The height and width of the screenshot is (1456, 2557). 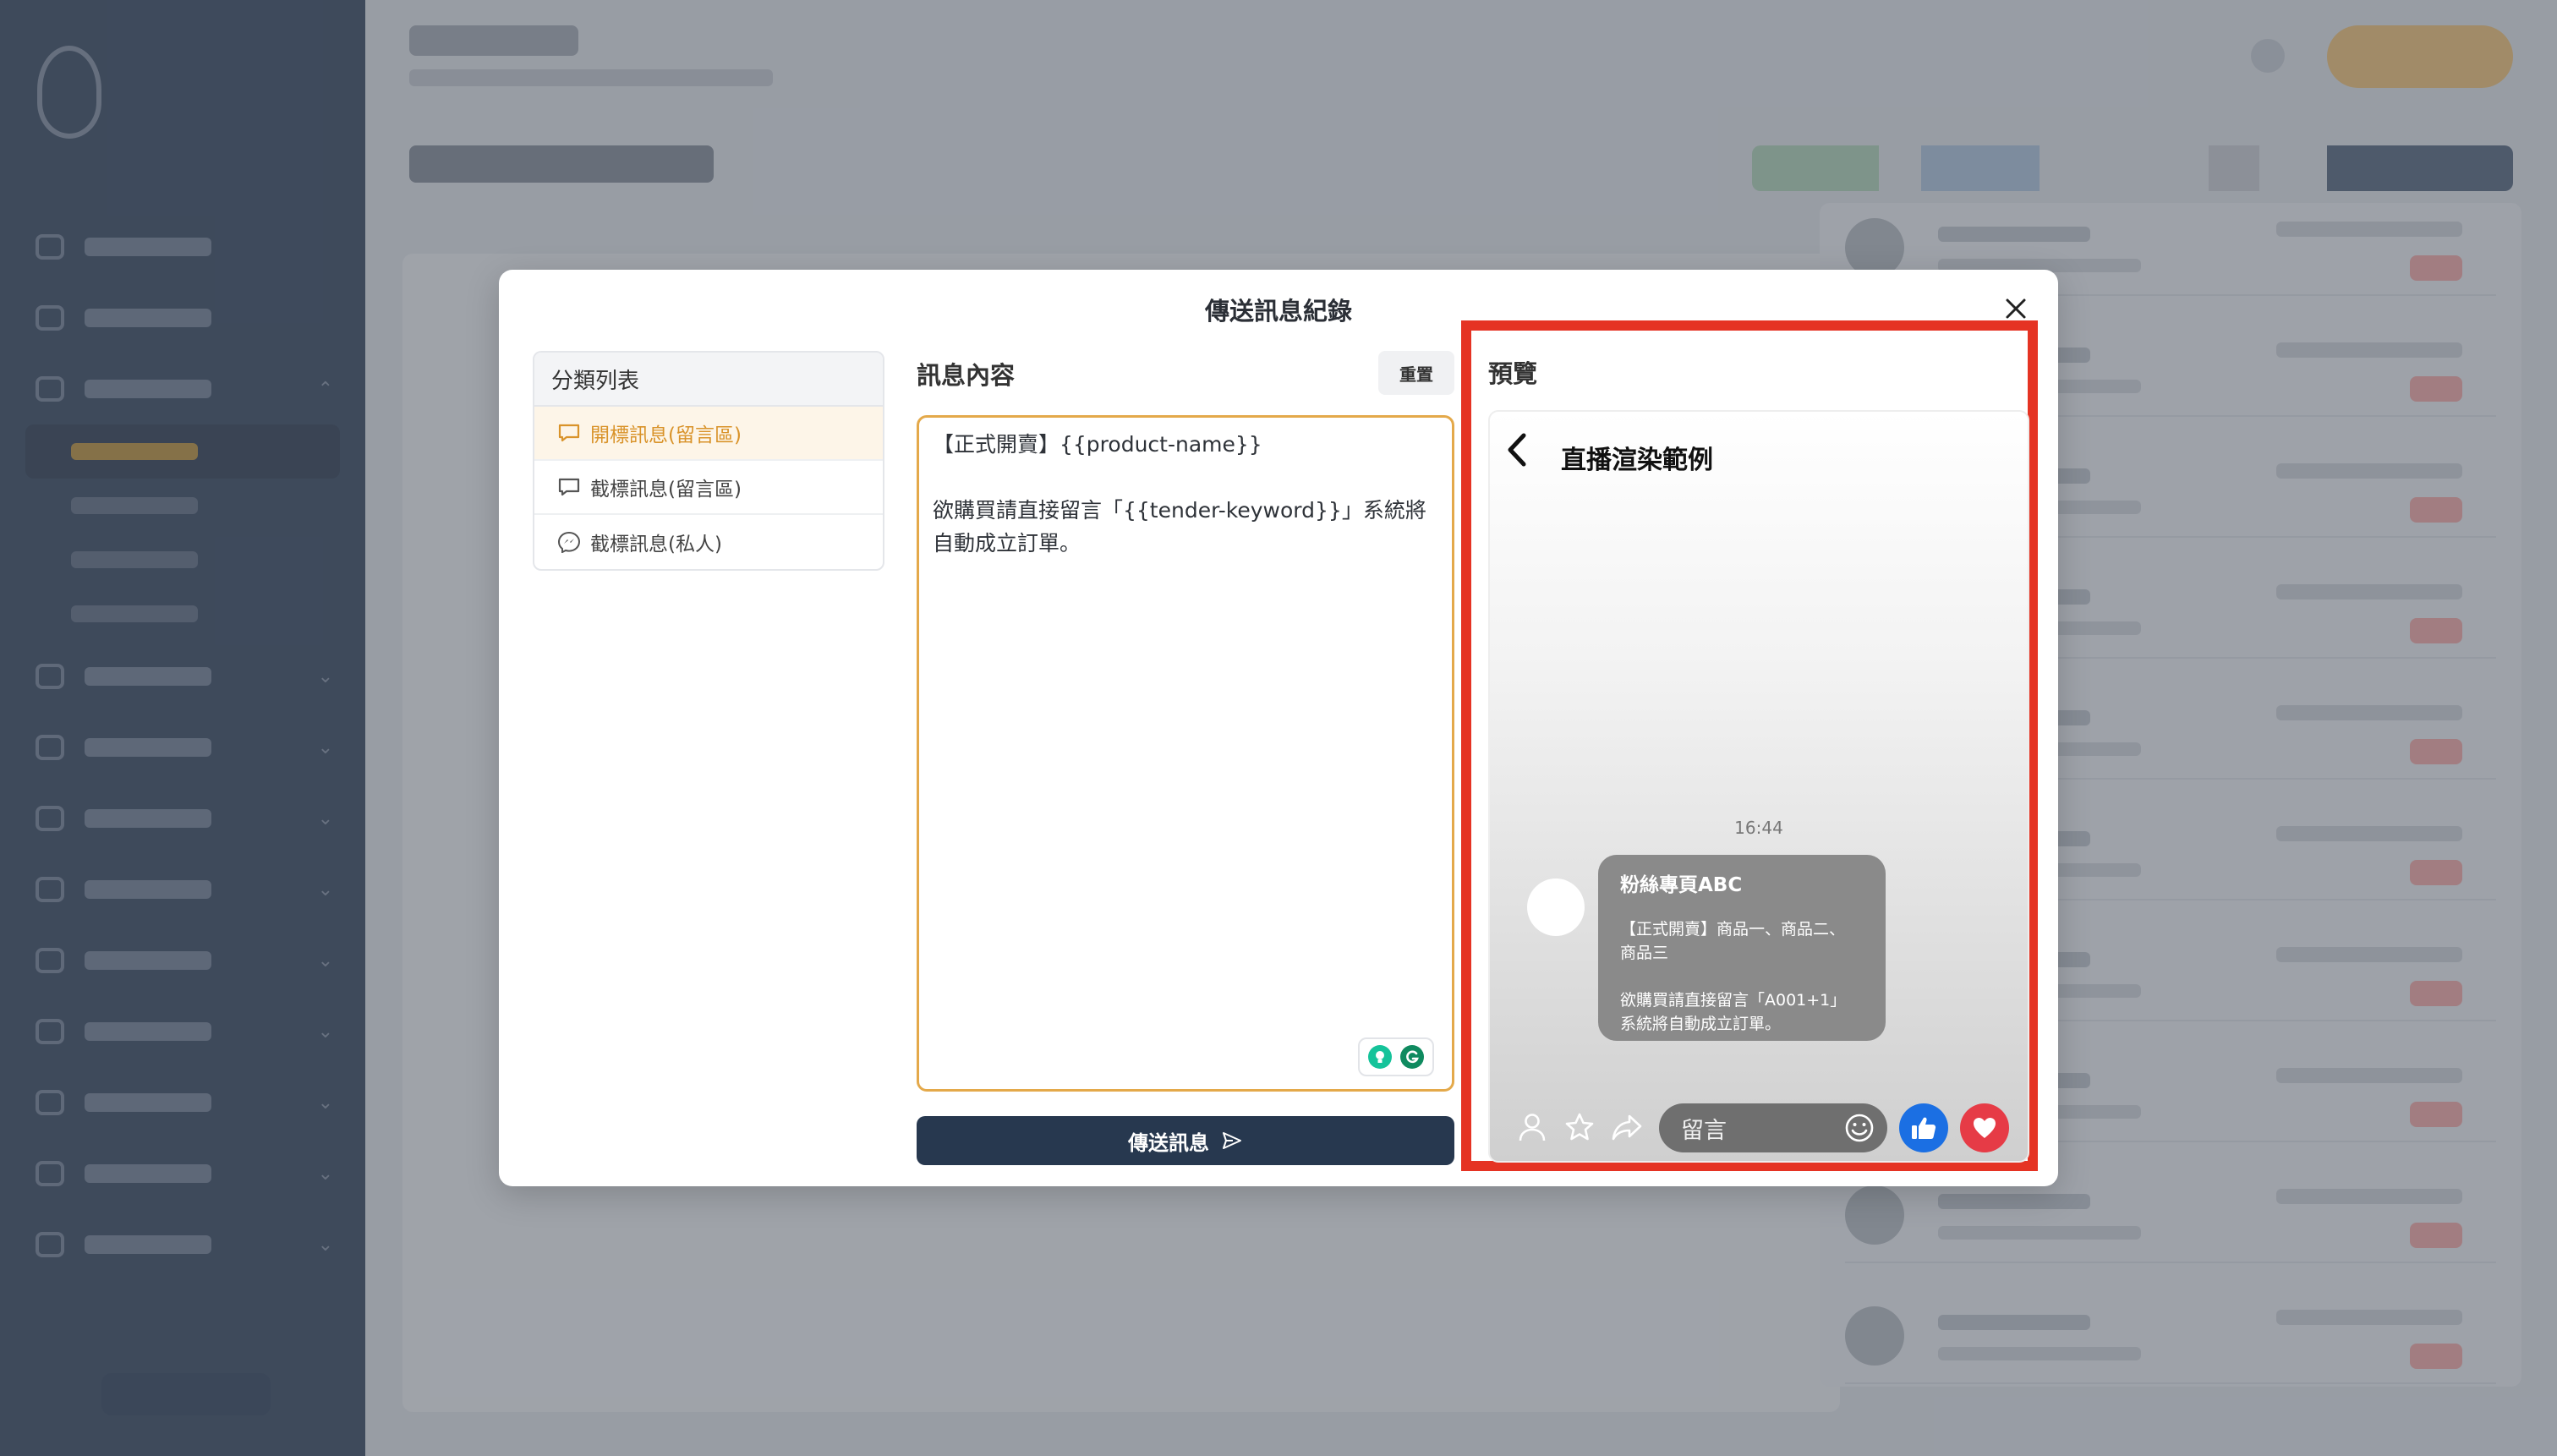 I want to click on back-arrow-icon, so click(x=1522, y=458).